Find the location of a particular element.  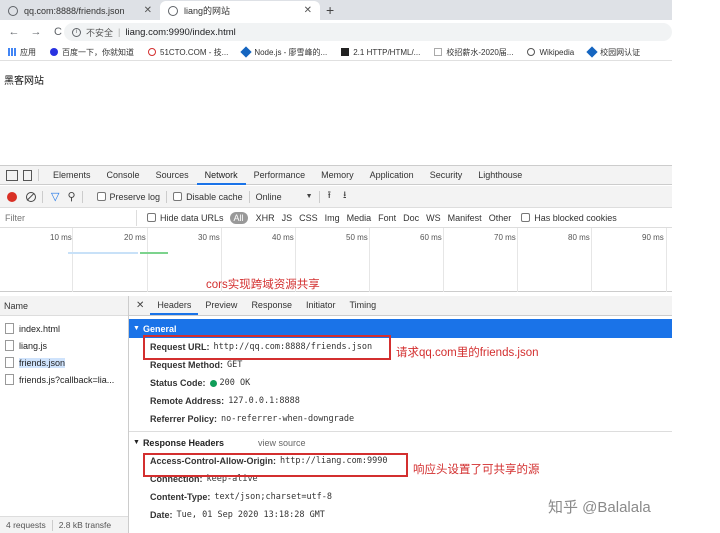

search-icon: ⚲ is located at coordinates (71, 196).